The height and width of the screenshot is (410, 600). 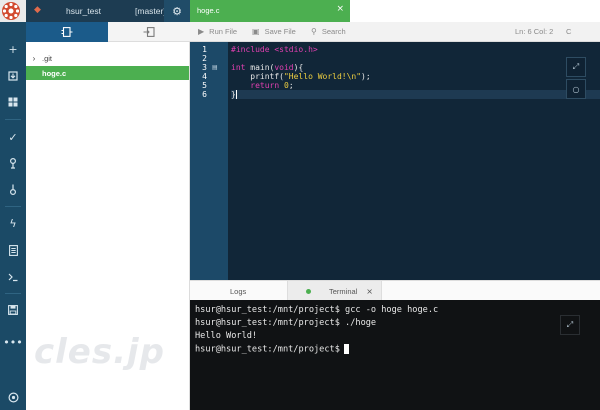 I want to click on cursor-position: Ln: 6 Col: 2, so click(x=534, y=31).